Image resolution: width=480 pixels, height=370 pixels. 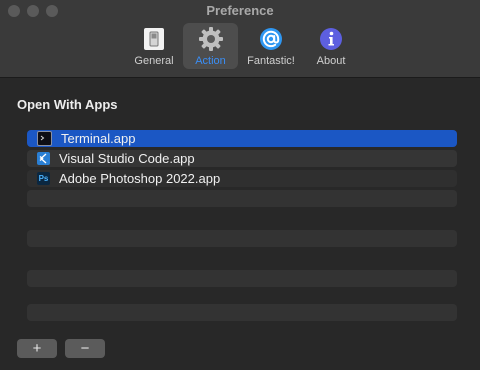 I want to click on list-item: Terminal.app, so click(x=242, y=138).